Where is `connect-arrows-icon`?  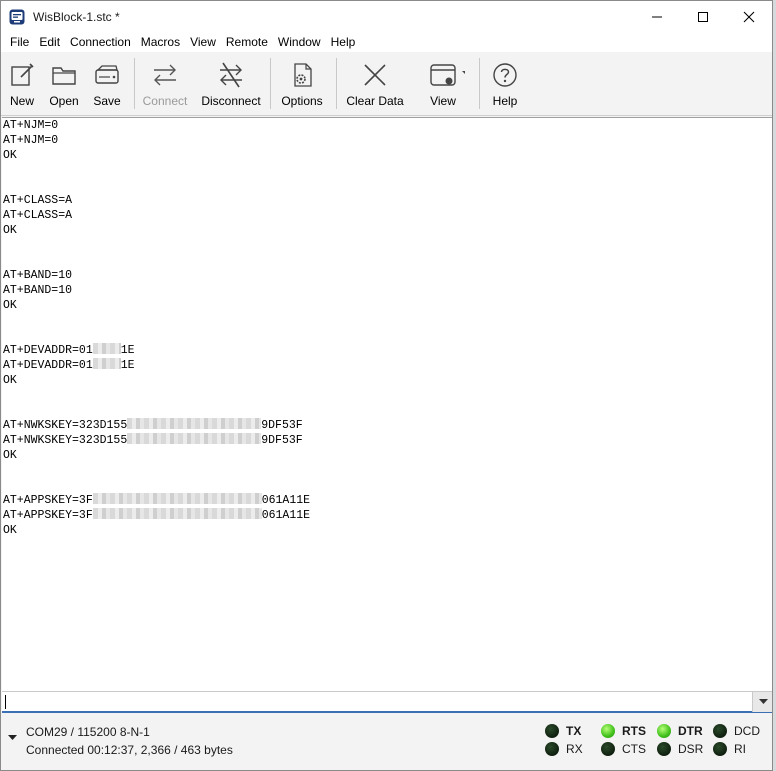
connect-arrows-icon is located at coordinates (165, 75).